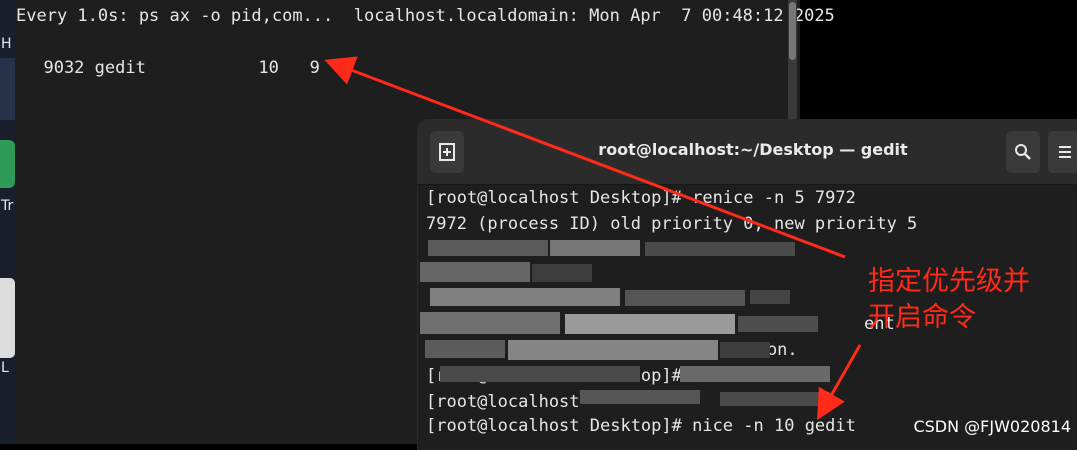  Describe the element at coordinates (839, 382) in the screenshot. I see `arrow-to-nice-command` at that location.